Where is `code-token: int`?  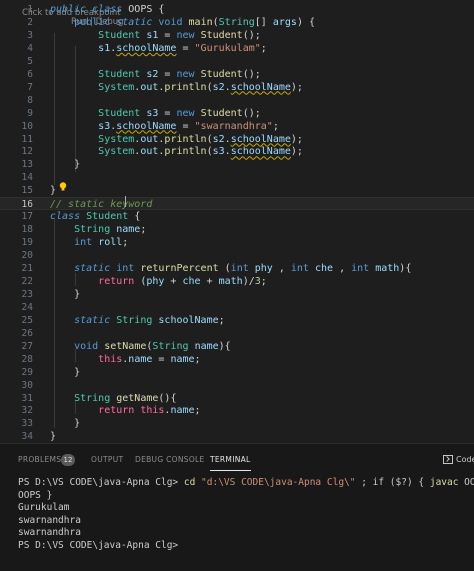 code-token: int is located at coordinates (360, 268).